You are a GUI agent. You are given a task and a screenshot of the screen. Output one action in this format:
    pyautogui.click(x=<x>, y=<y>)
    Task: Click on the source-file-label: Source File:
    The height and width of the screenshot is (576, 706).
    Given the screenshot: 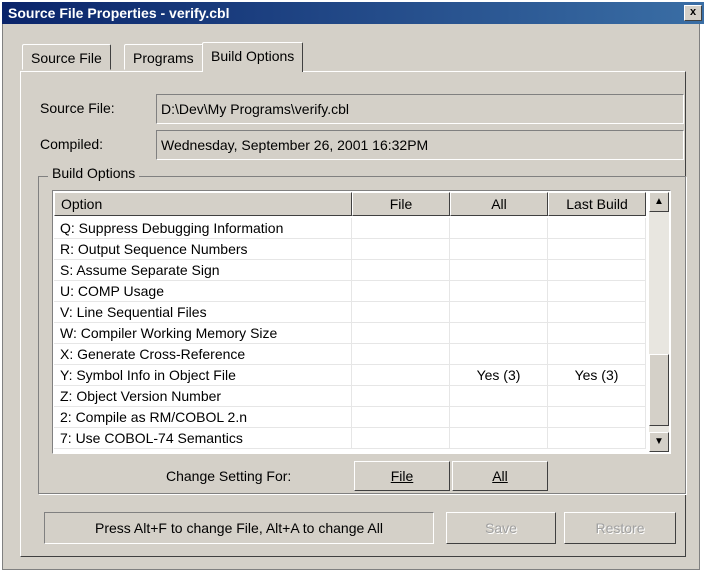 What is the action you would take?
    pyautogui.click(x=77, y=108)
    